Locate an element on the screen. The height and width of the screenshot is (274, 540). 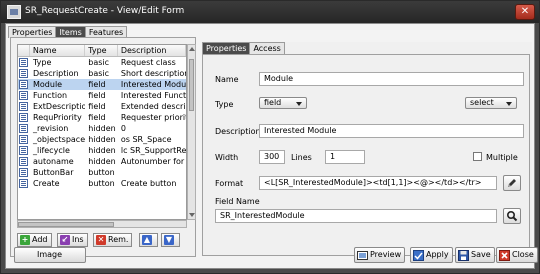
type-select-value: field is located at coordinates (273, 102).